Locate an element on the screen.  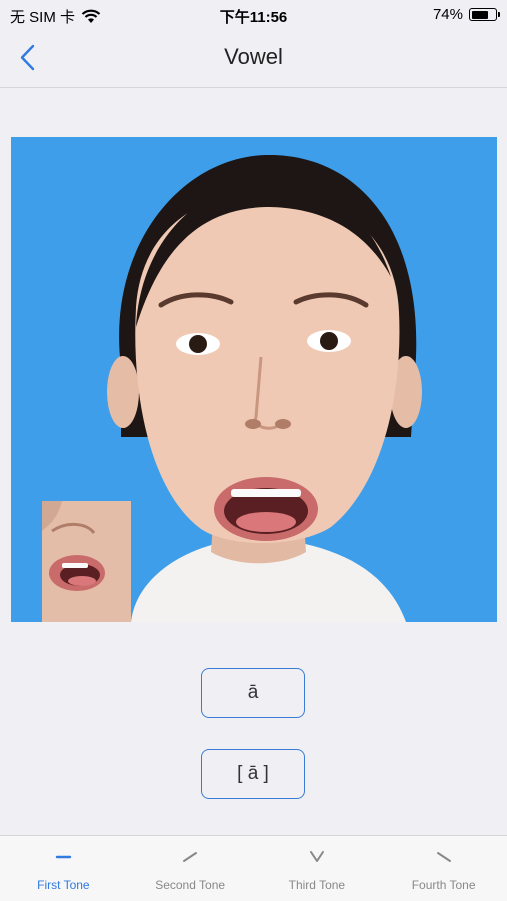
mouth-closeup-inset is located at coordinates (86, 561).